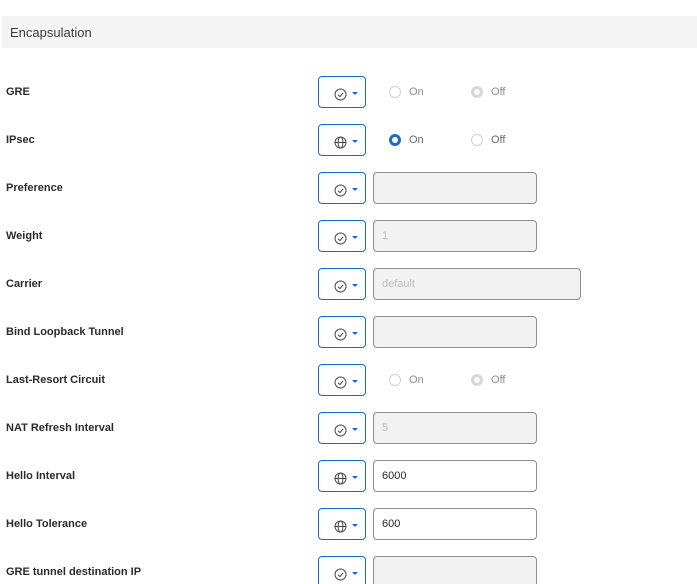  I want to click on field-label-hello-tolerance: Hello Tolerance, so click(47, 524).